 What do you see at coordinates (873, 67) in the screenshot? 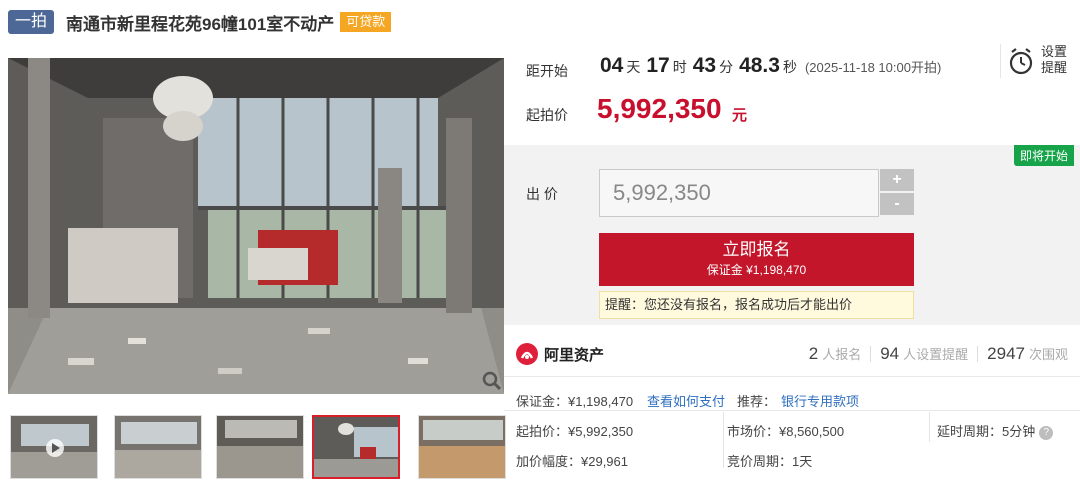
I see `start-time: (2025-11-18 10:00开拍)` at bounding box center [873, 67].